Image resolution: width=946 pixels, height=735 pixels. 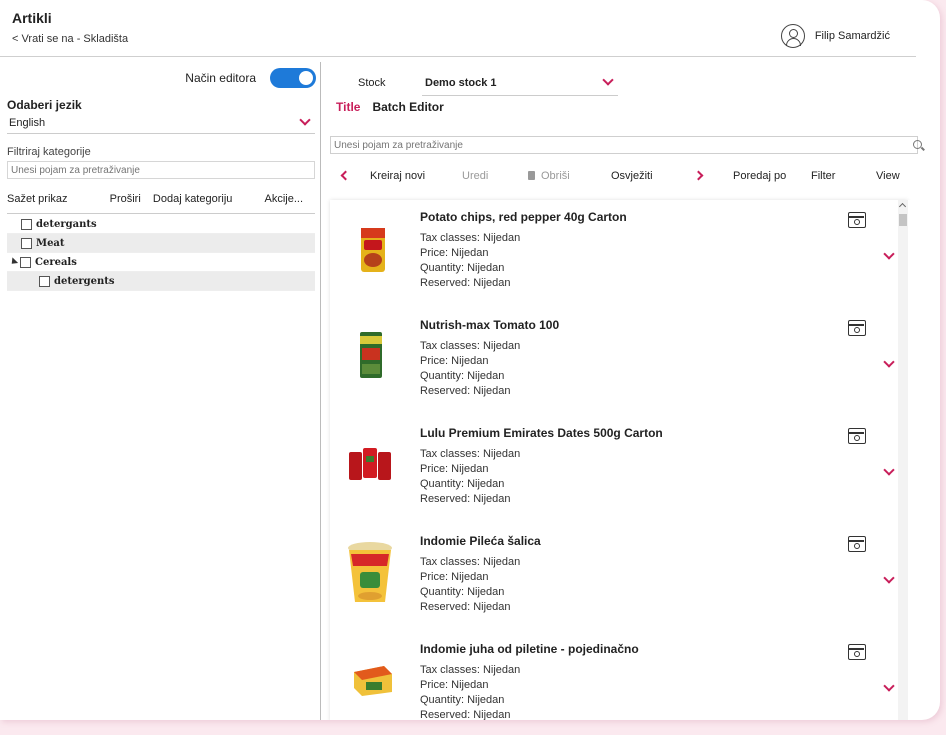 What do you see at coordinates (158, 78) in the screenshot?
I see `editor-mode-row: Način editora` at bounding box center [158, 78].